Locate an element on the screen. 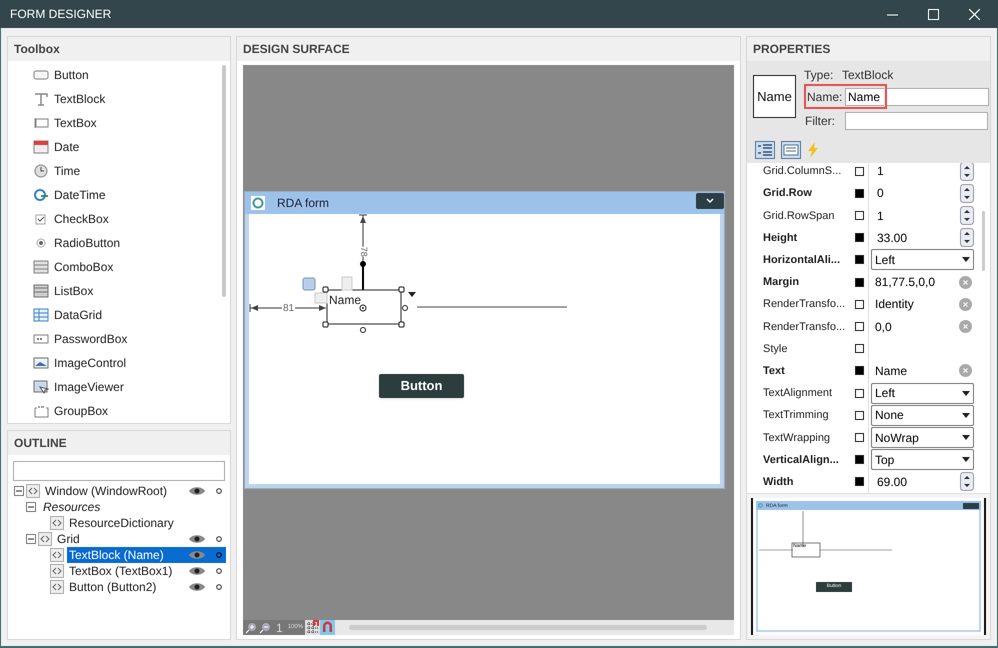 Image resolution: width=998 pixels, height=648 pixels. dropdown-field: None is located at coordinates (922, 415).